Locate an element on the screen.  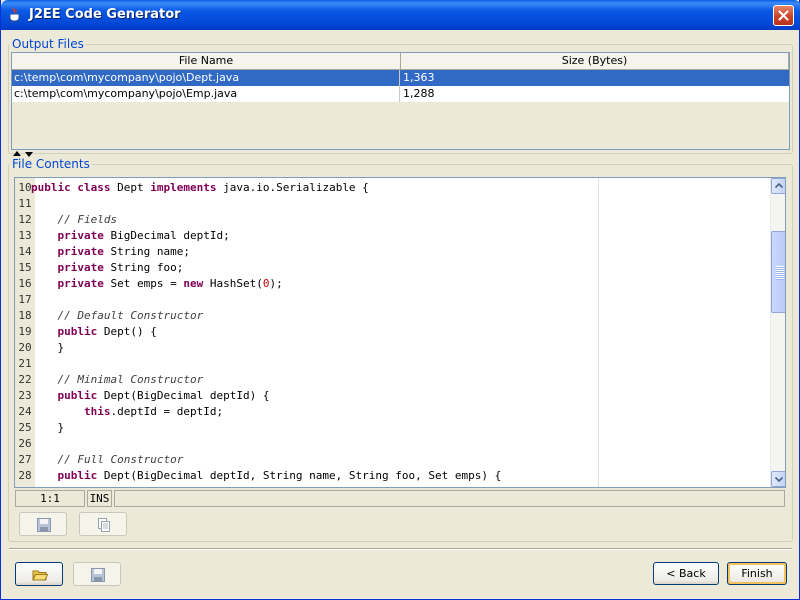
line-number: 21 is located at coordinates (25, 363).